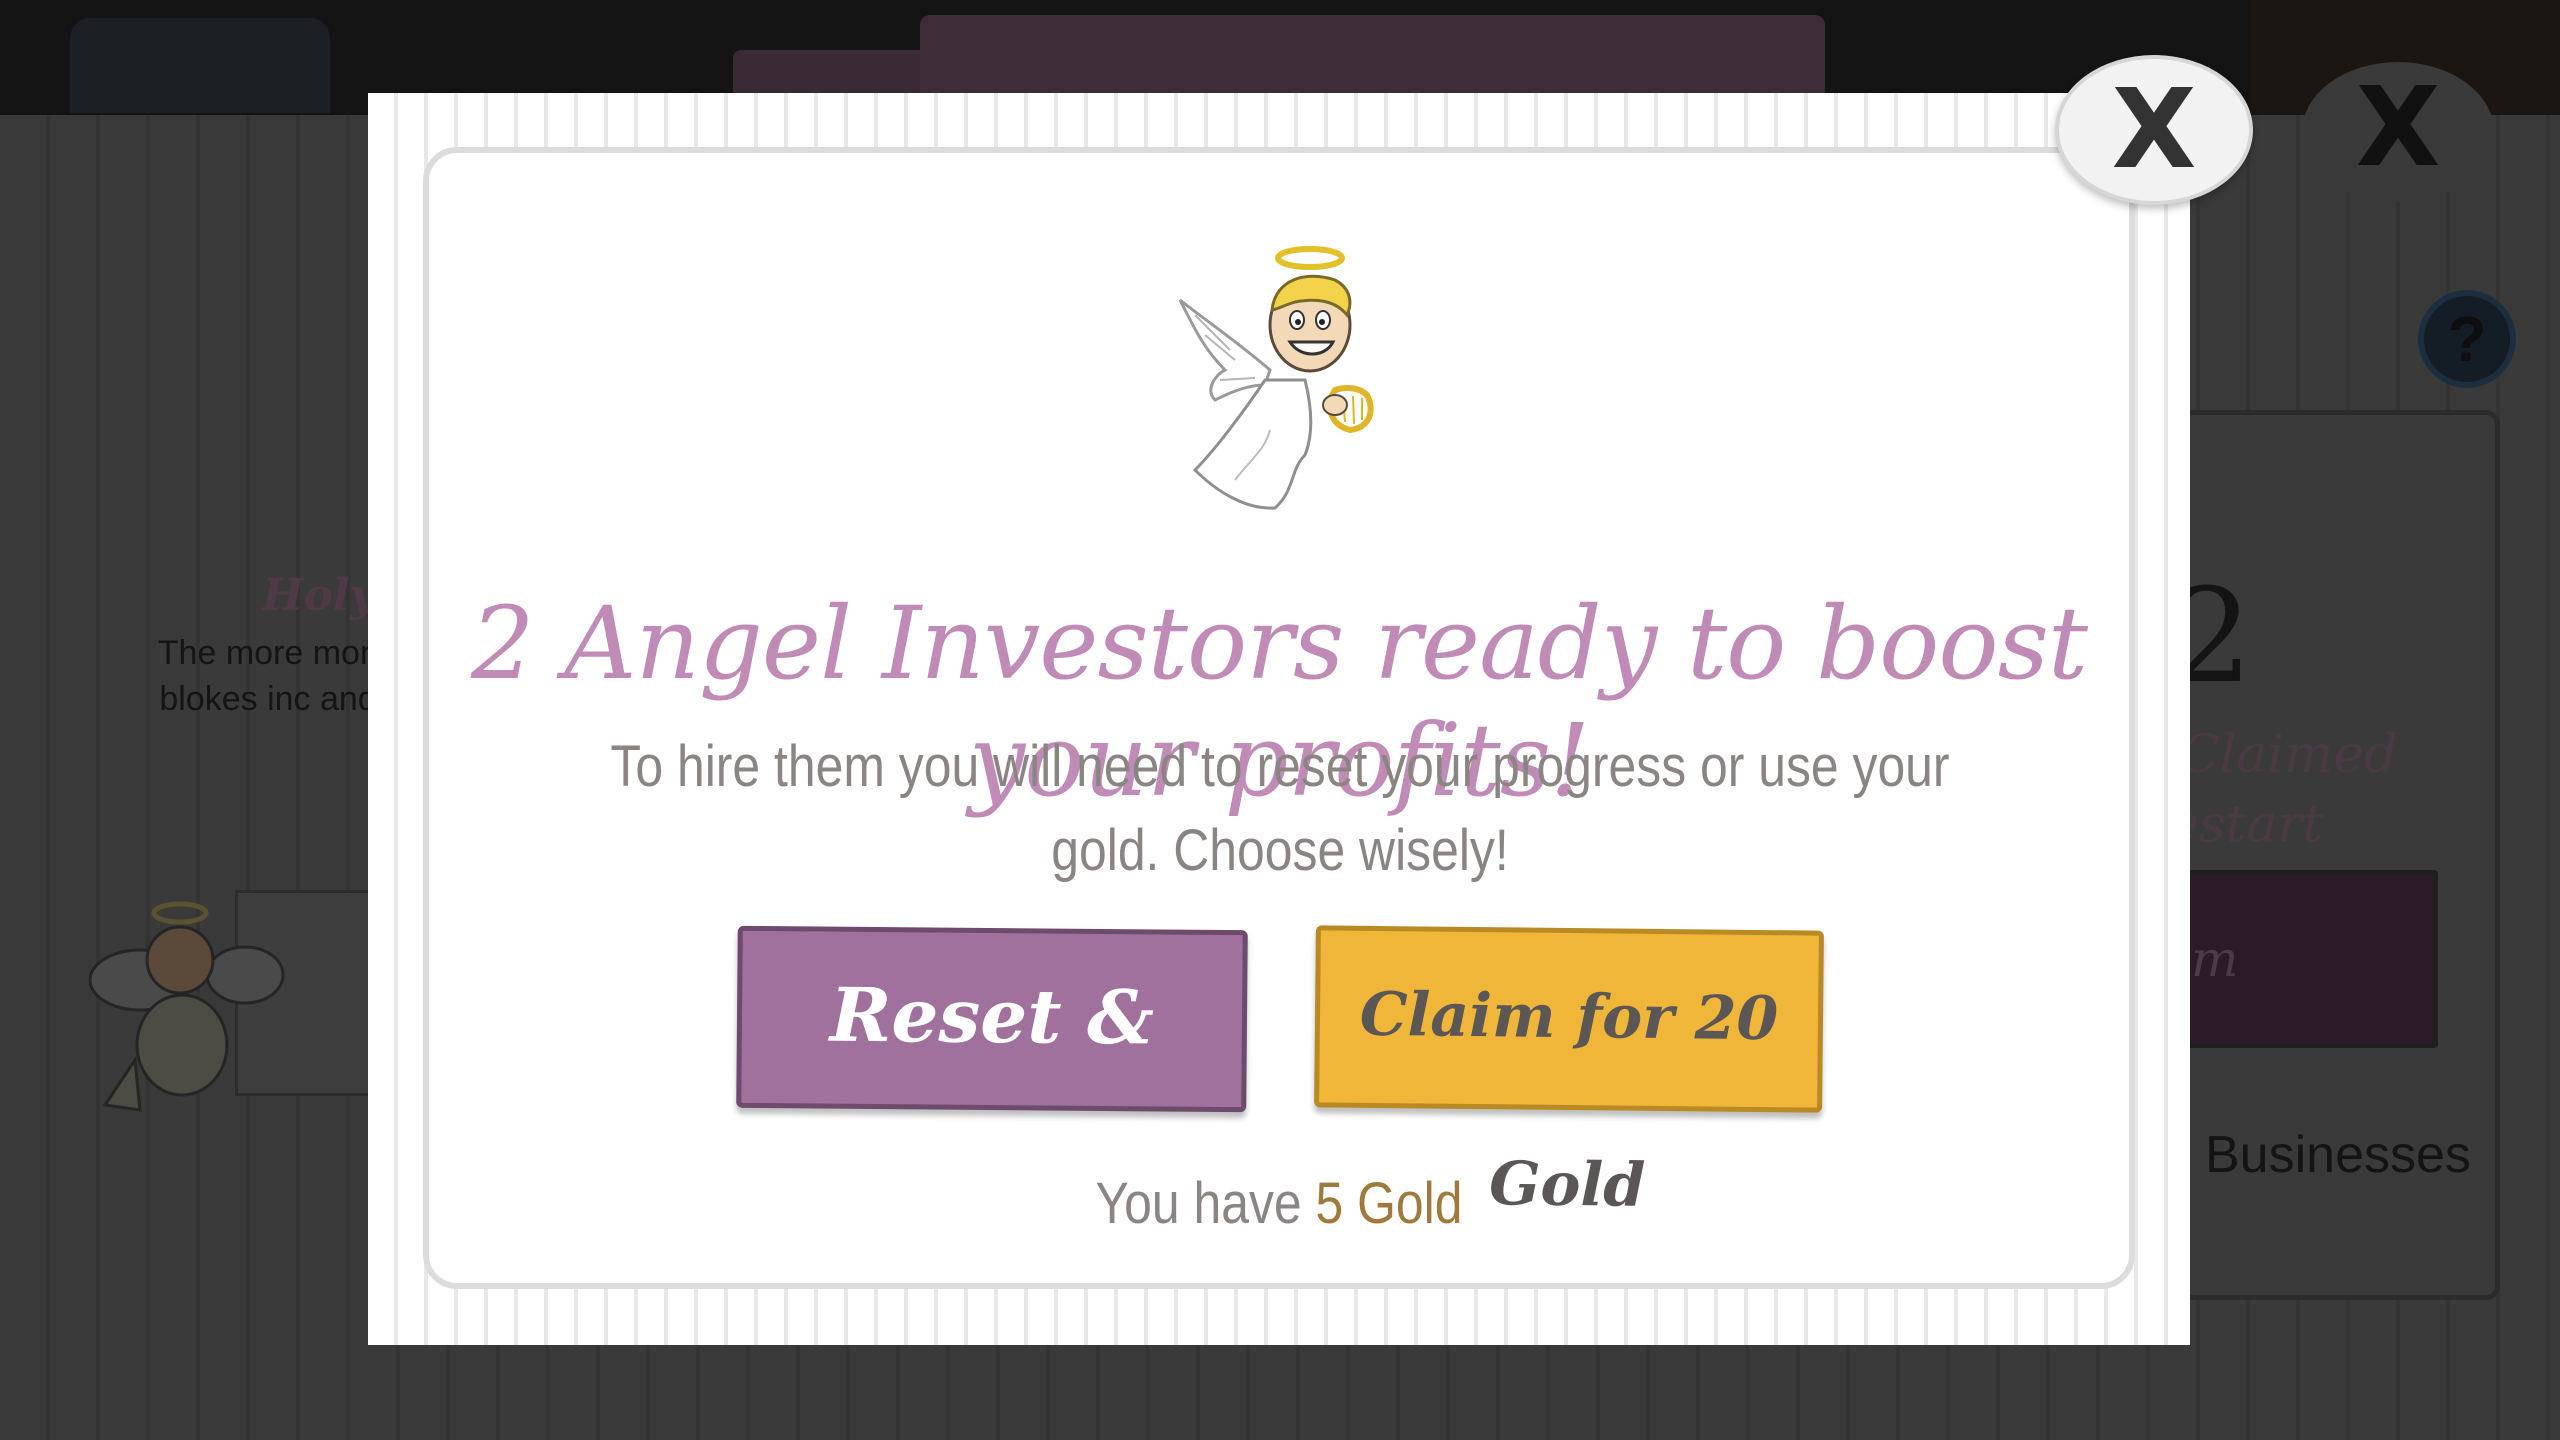  I want to click on bg-businesses-label: Businesses, so click(2338, 1155).